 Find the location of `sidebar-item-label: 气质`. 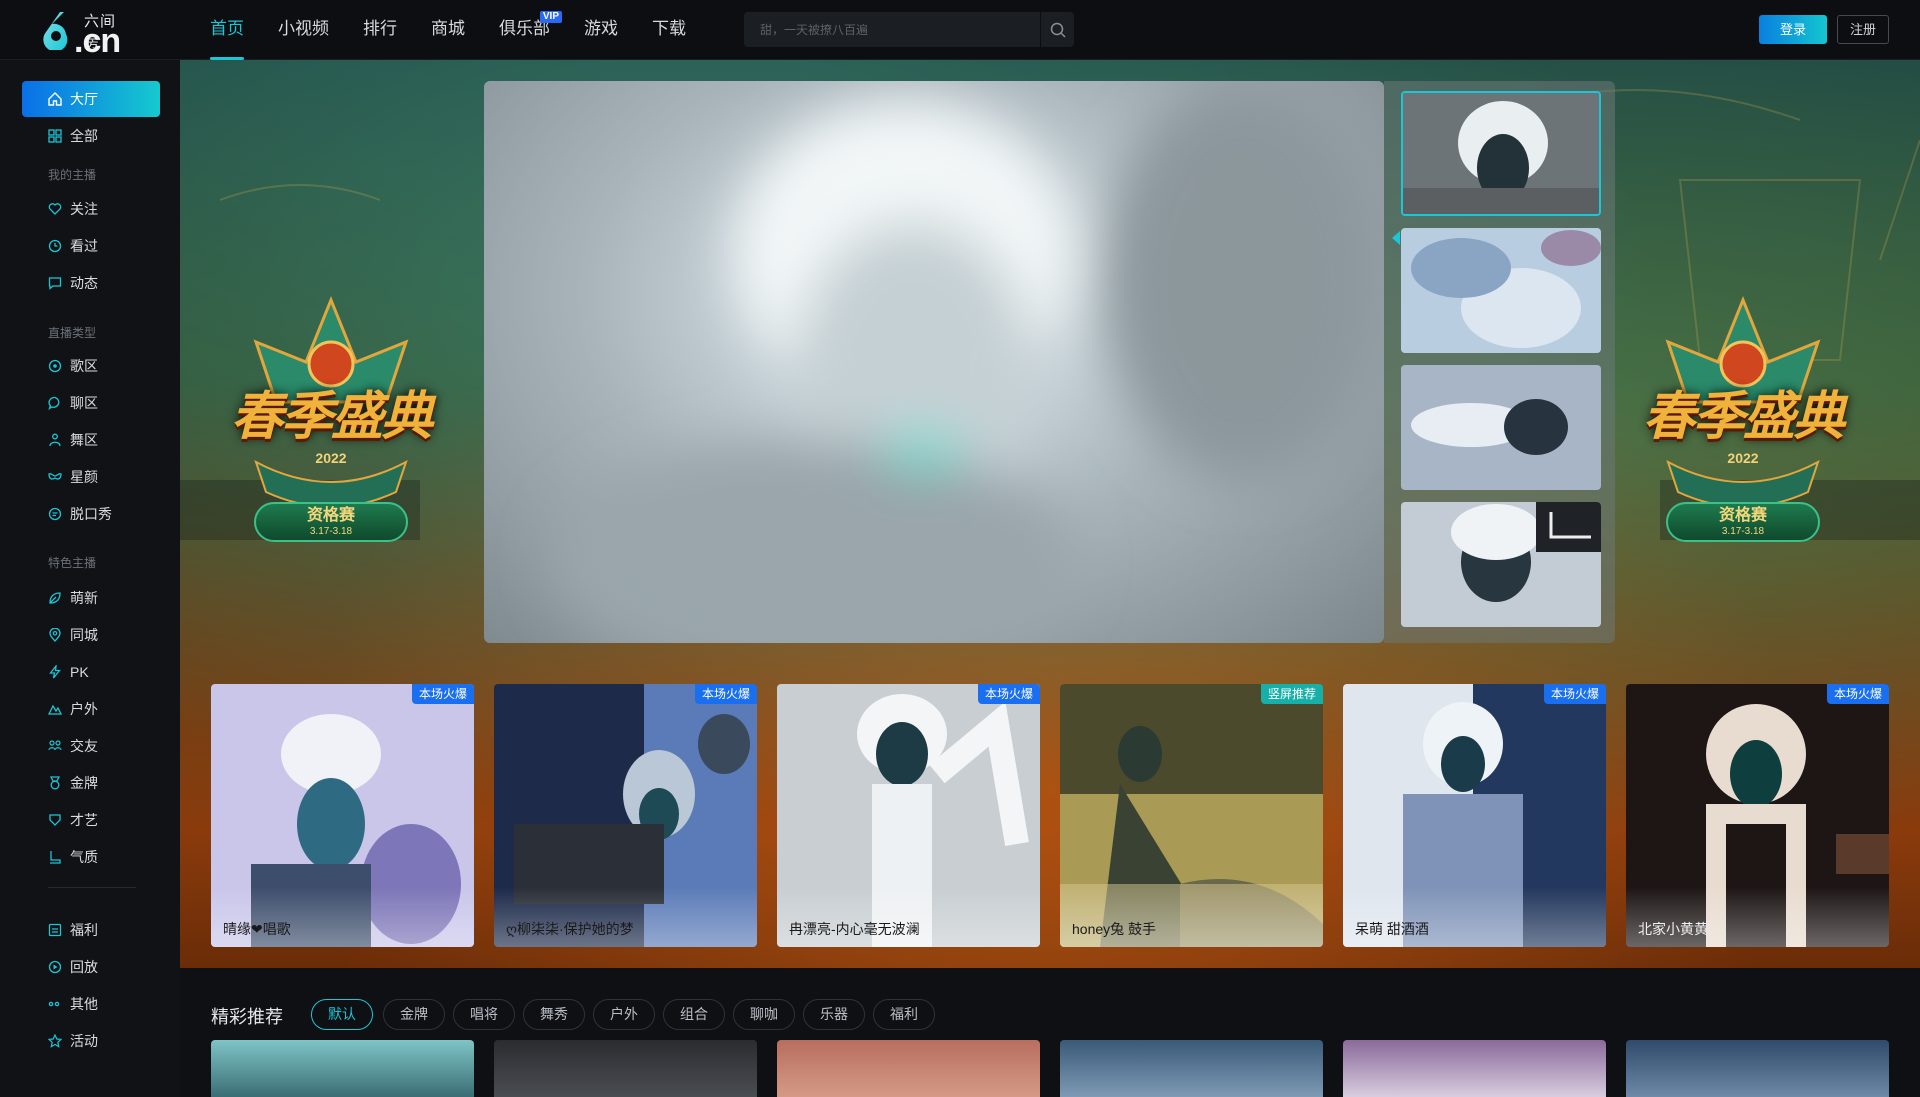

sidebar-item-label: 气质 is located at coordinates (84, 857).